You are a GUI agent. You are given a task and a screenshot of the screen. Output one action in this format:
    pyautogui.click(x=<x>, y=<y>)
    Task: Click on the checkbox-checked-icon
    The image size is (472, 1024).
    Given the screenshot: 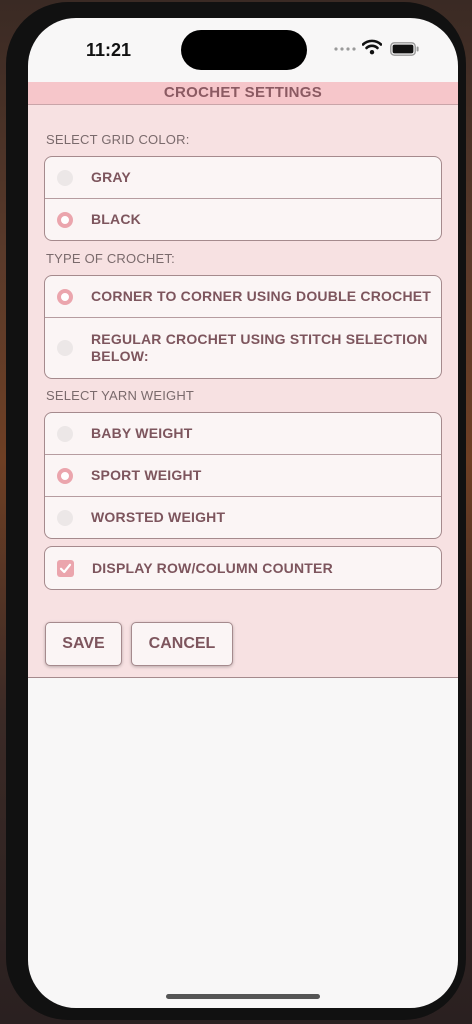 What is the action you would take?
    pyautogui.click(x=65, y=568)
    